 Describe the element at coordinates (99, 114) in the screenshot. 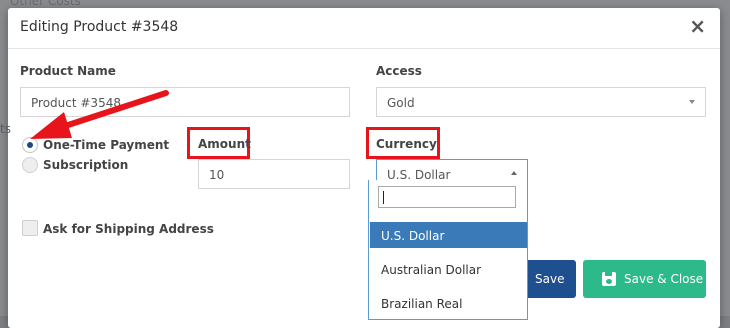

I see `annotation-arrow-icon` at that location.